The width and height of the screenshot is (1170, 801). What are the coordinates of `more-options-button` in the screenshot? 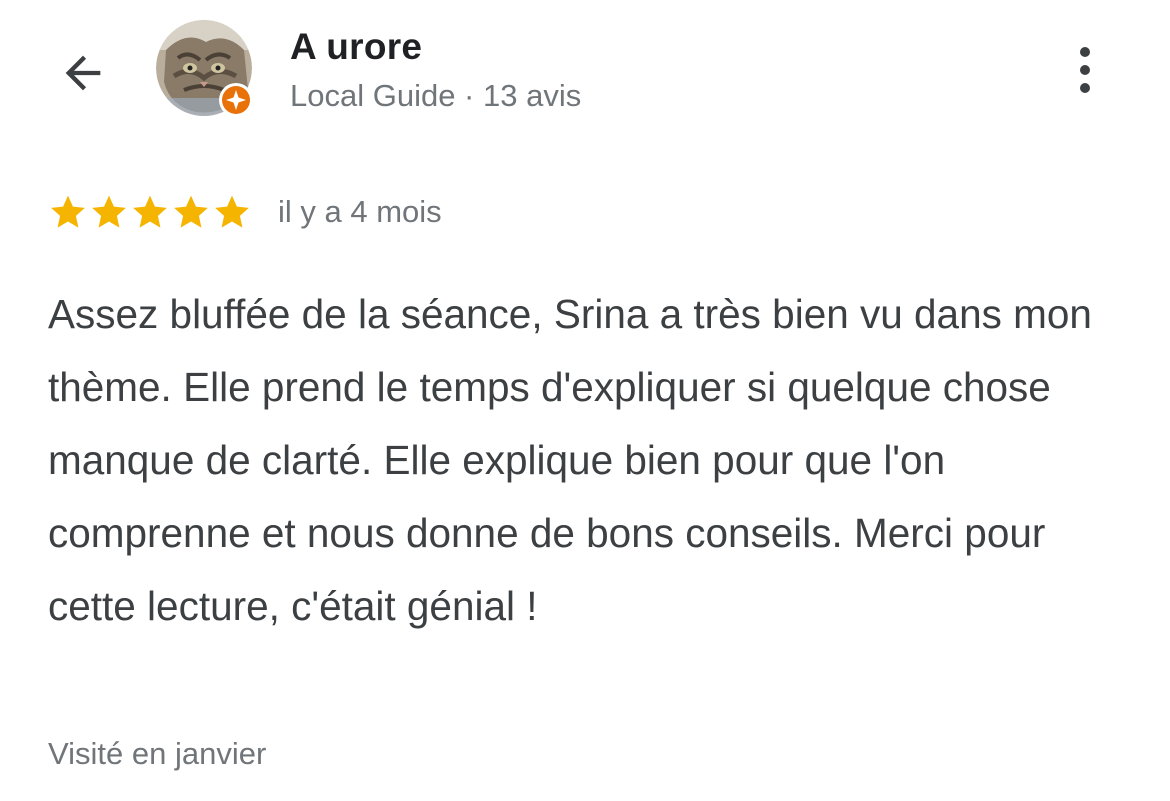 It's located at (1085, 70).